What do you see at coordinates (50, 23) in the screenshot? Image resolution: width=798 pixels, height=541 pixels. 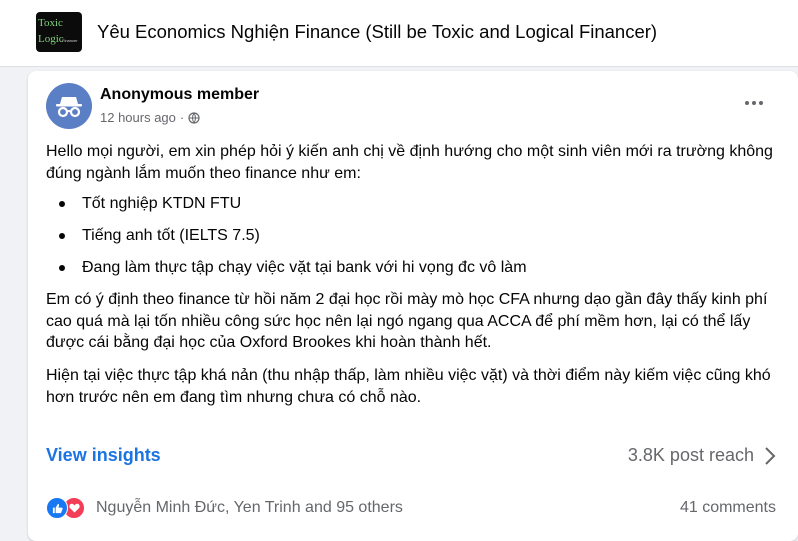 I see `thumb-line-1: Toxic` at bounding box center [50, 23].